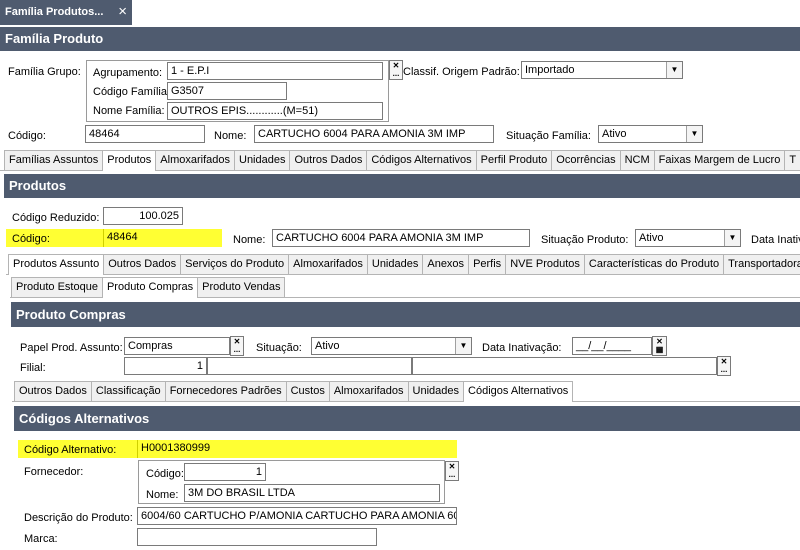  I want to click on classif-label: Classif. Origem Padrão:, so click(461, 72).